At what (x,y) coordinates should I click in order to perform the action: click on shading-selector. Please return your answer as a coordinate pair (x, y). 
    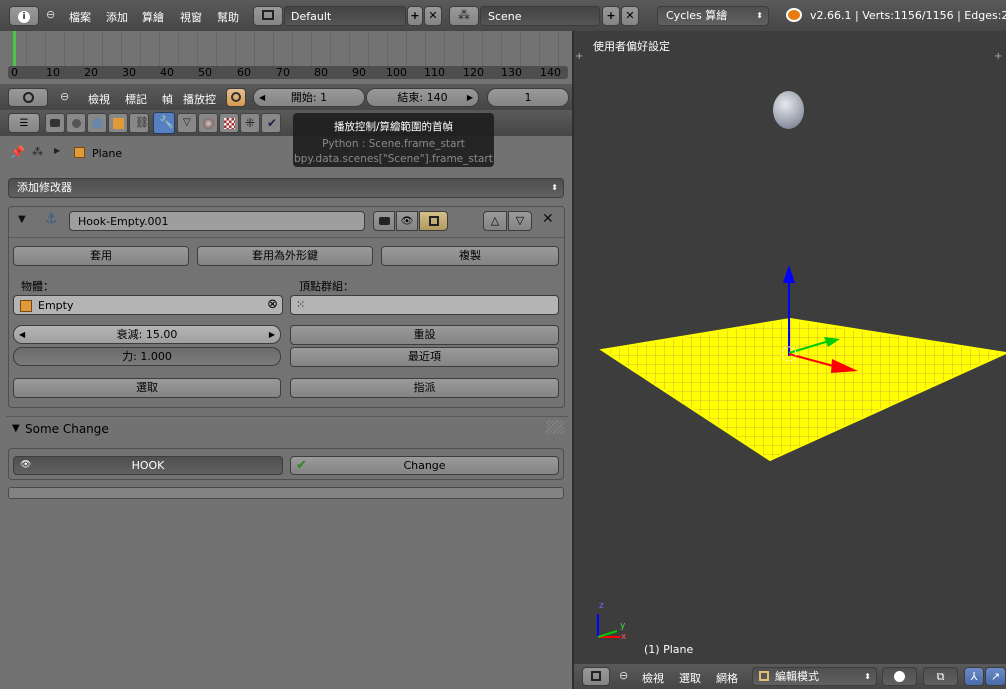
    Looking at the image, I should click on (899, 676).